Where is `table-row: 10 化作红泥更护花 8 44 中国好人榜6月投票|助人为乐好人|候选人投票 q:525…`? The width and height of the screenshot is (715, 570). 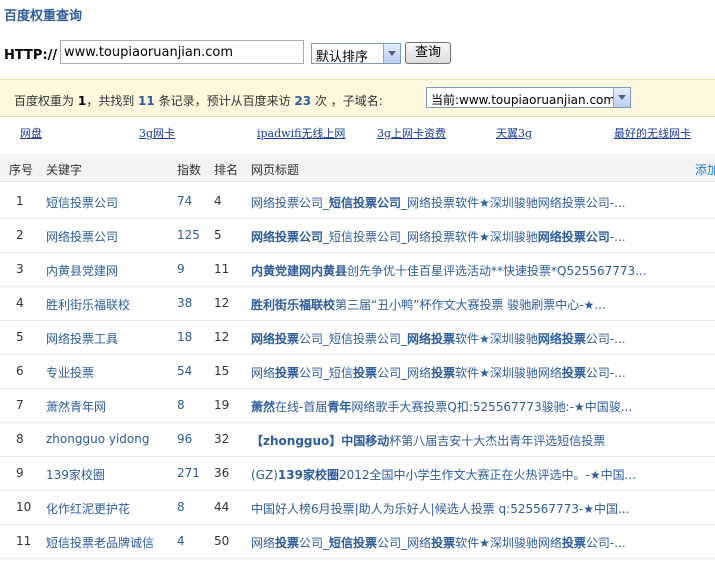 table-row: 10 化作红泥更护花 8 44 中国好人榜6月投票|助人为乐好人|候选人投票 q:525… is located at coordinates (357, 508).